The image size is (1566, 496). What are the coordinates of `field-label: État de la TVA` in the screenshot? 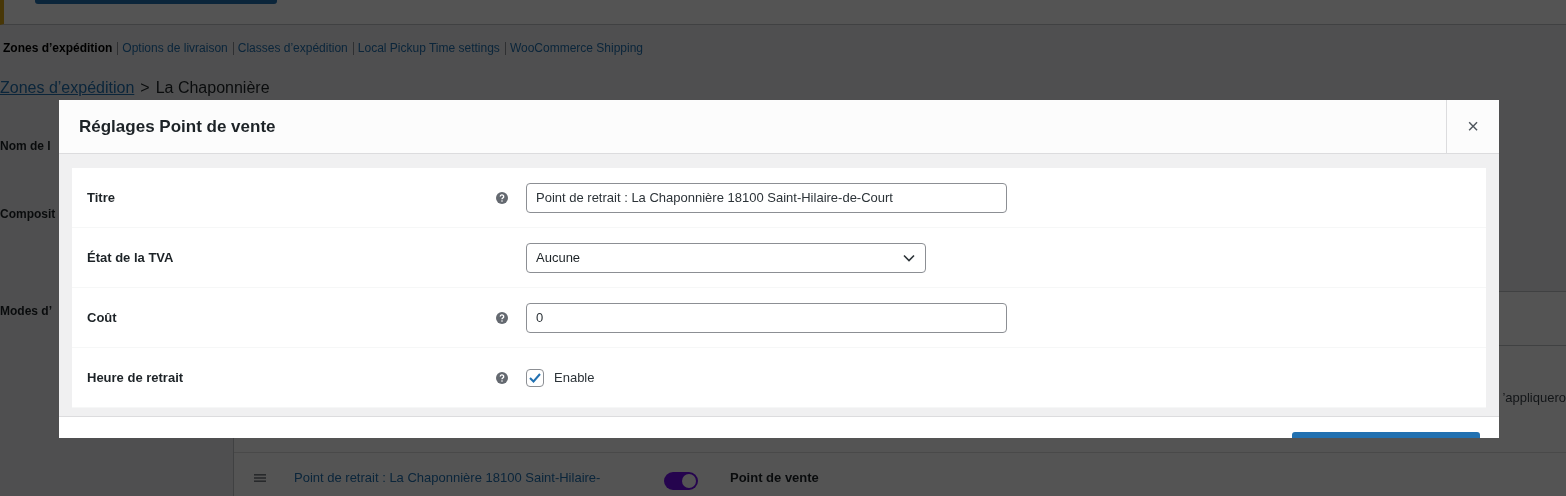 It's located at (130, 257).